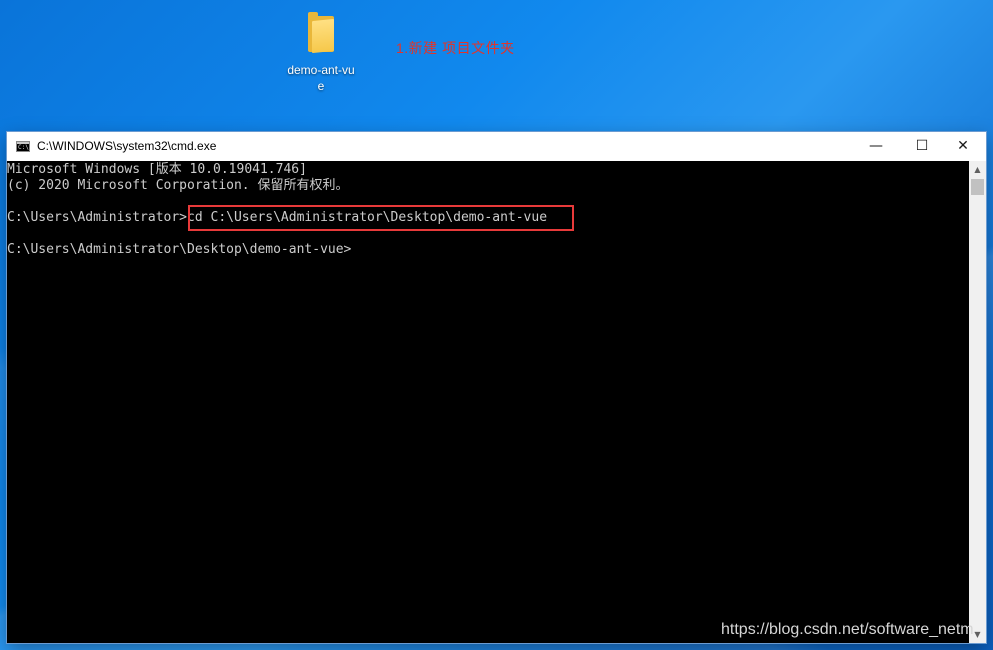 The width and height of the screenshot is (993, 650). I want to click on scroll-up-icon: ▲, so click(977, 169).